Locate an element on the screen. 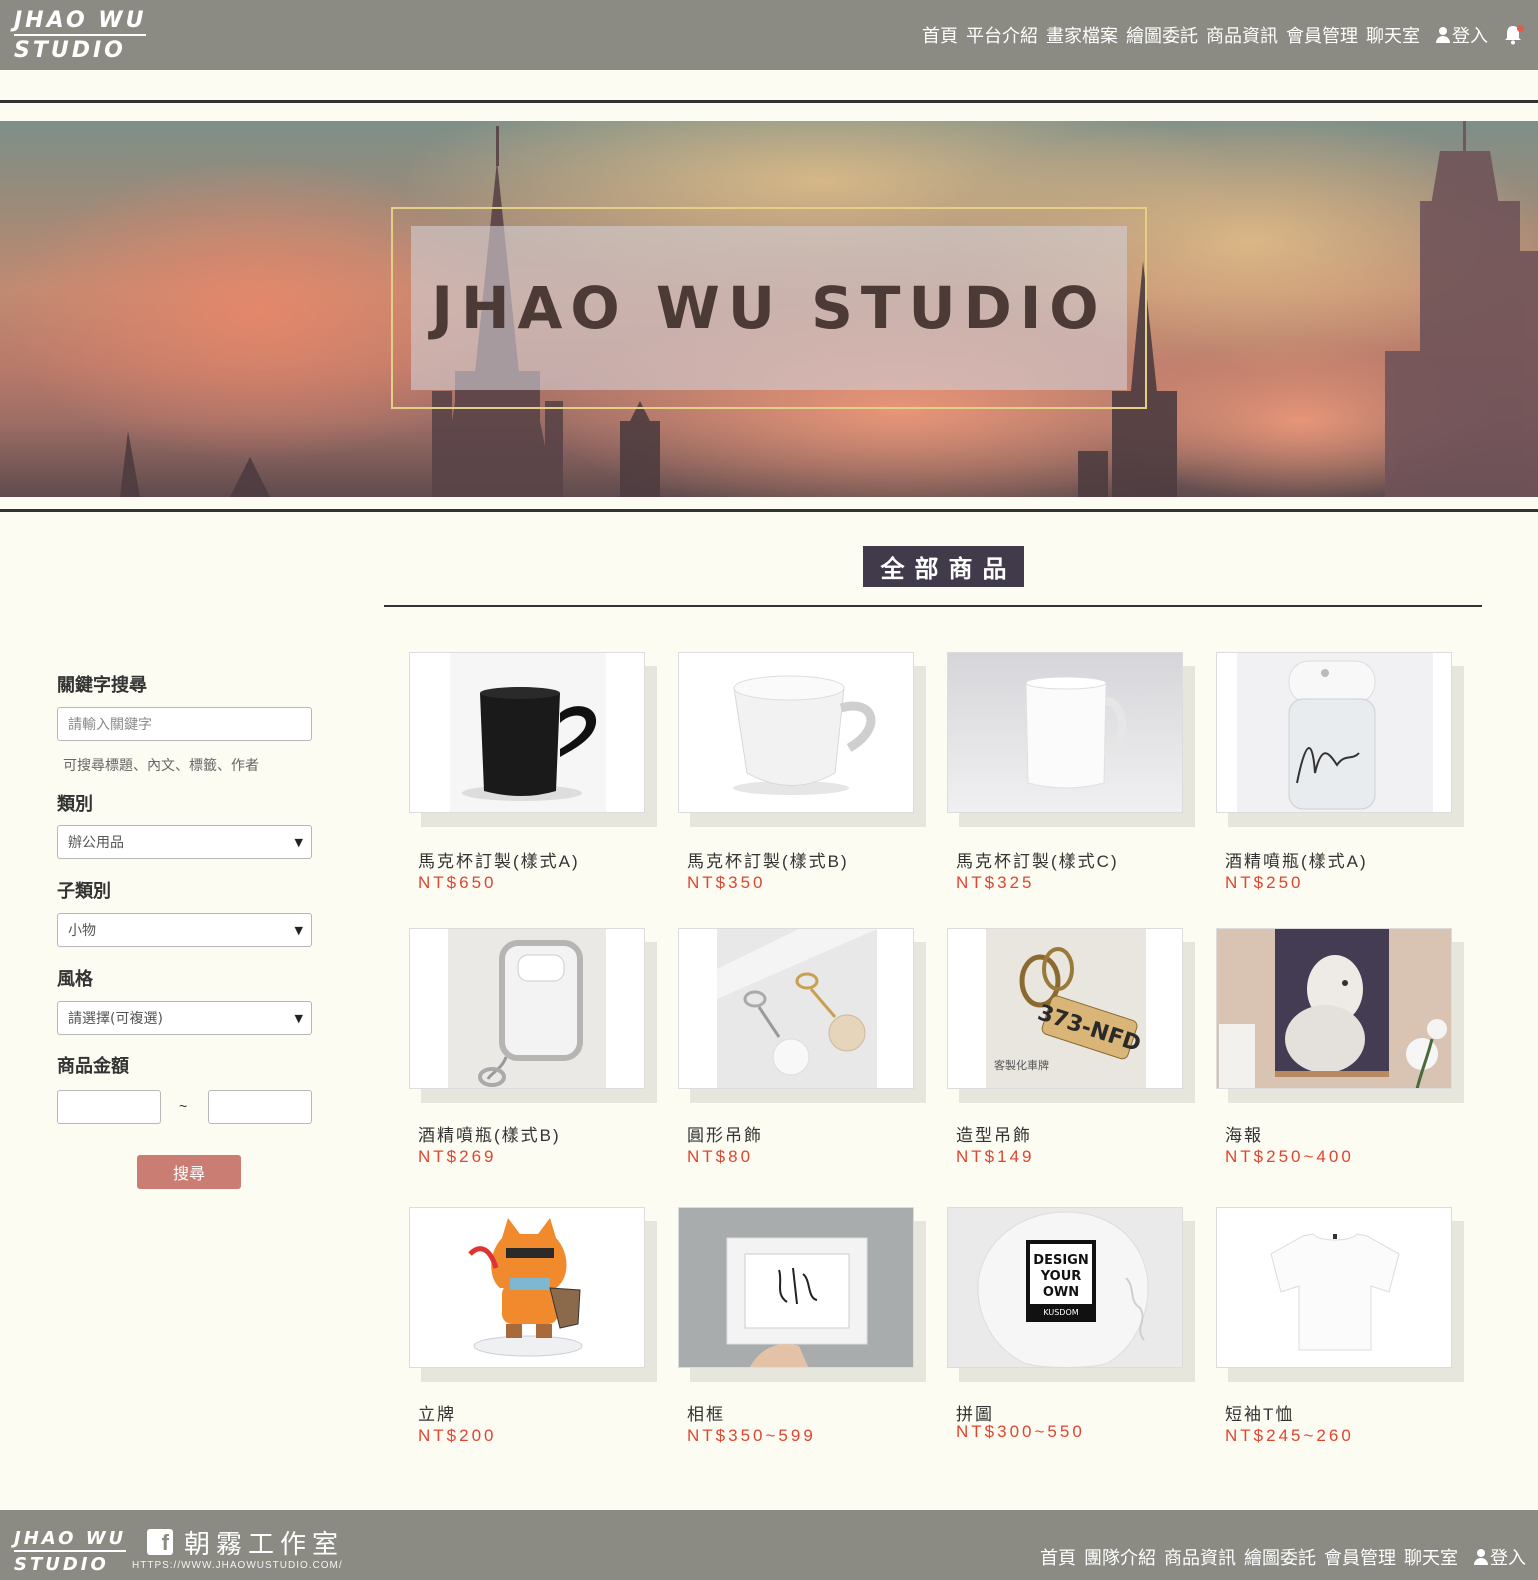 This screenshot has width=1538, height=1580. product-price: NT$250~400 is located at coordinates (1289, 1156).